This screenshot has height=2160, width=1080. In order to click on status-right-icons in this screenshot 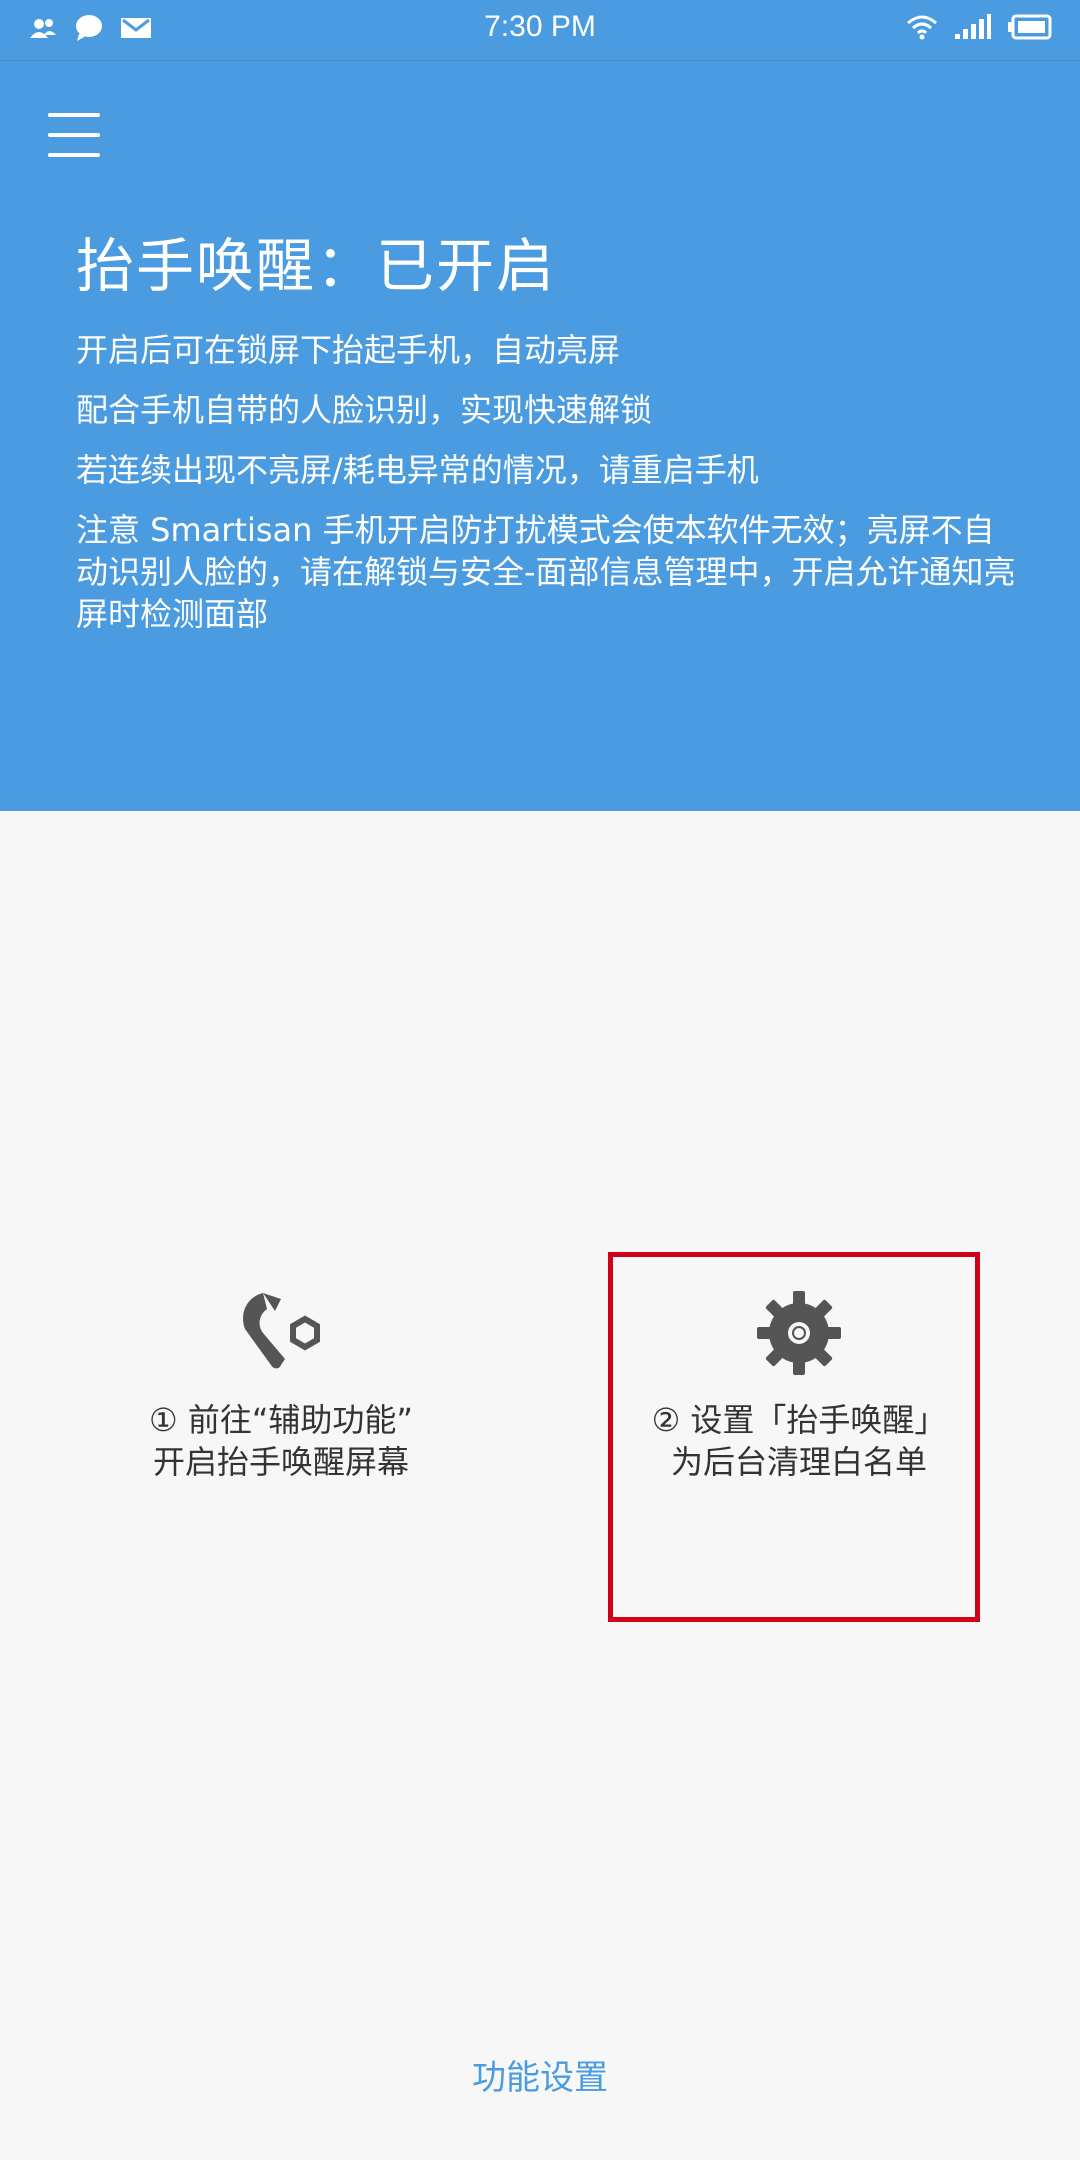, I will do `click(979, 27)`.